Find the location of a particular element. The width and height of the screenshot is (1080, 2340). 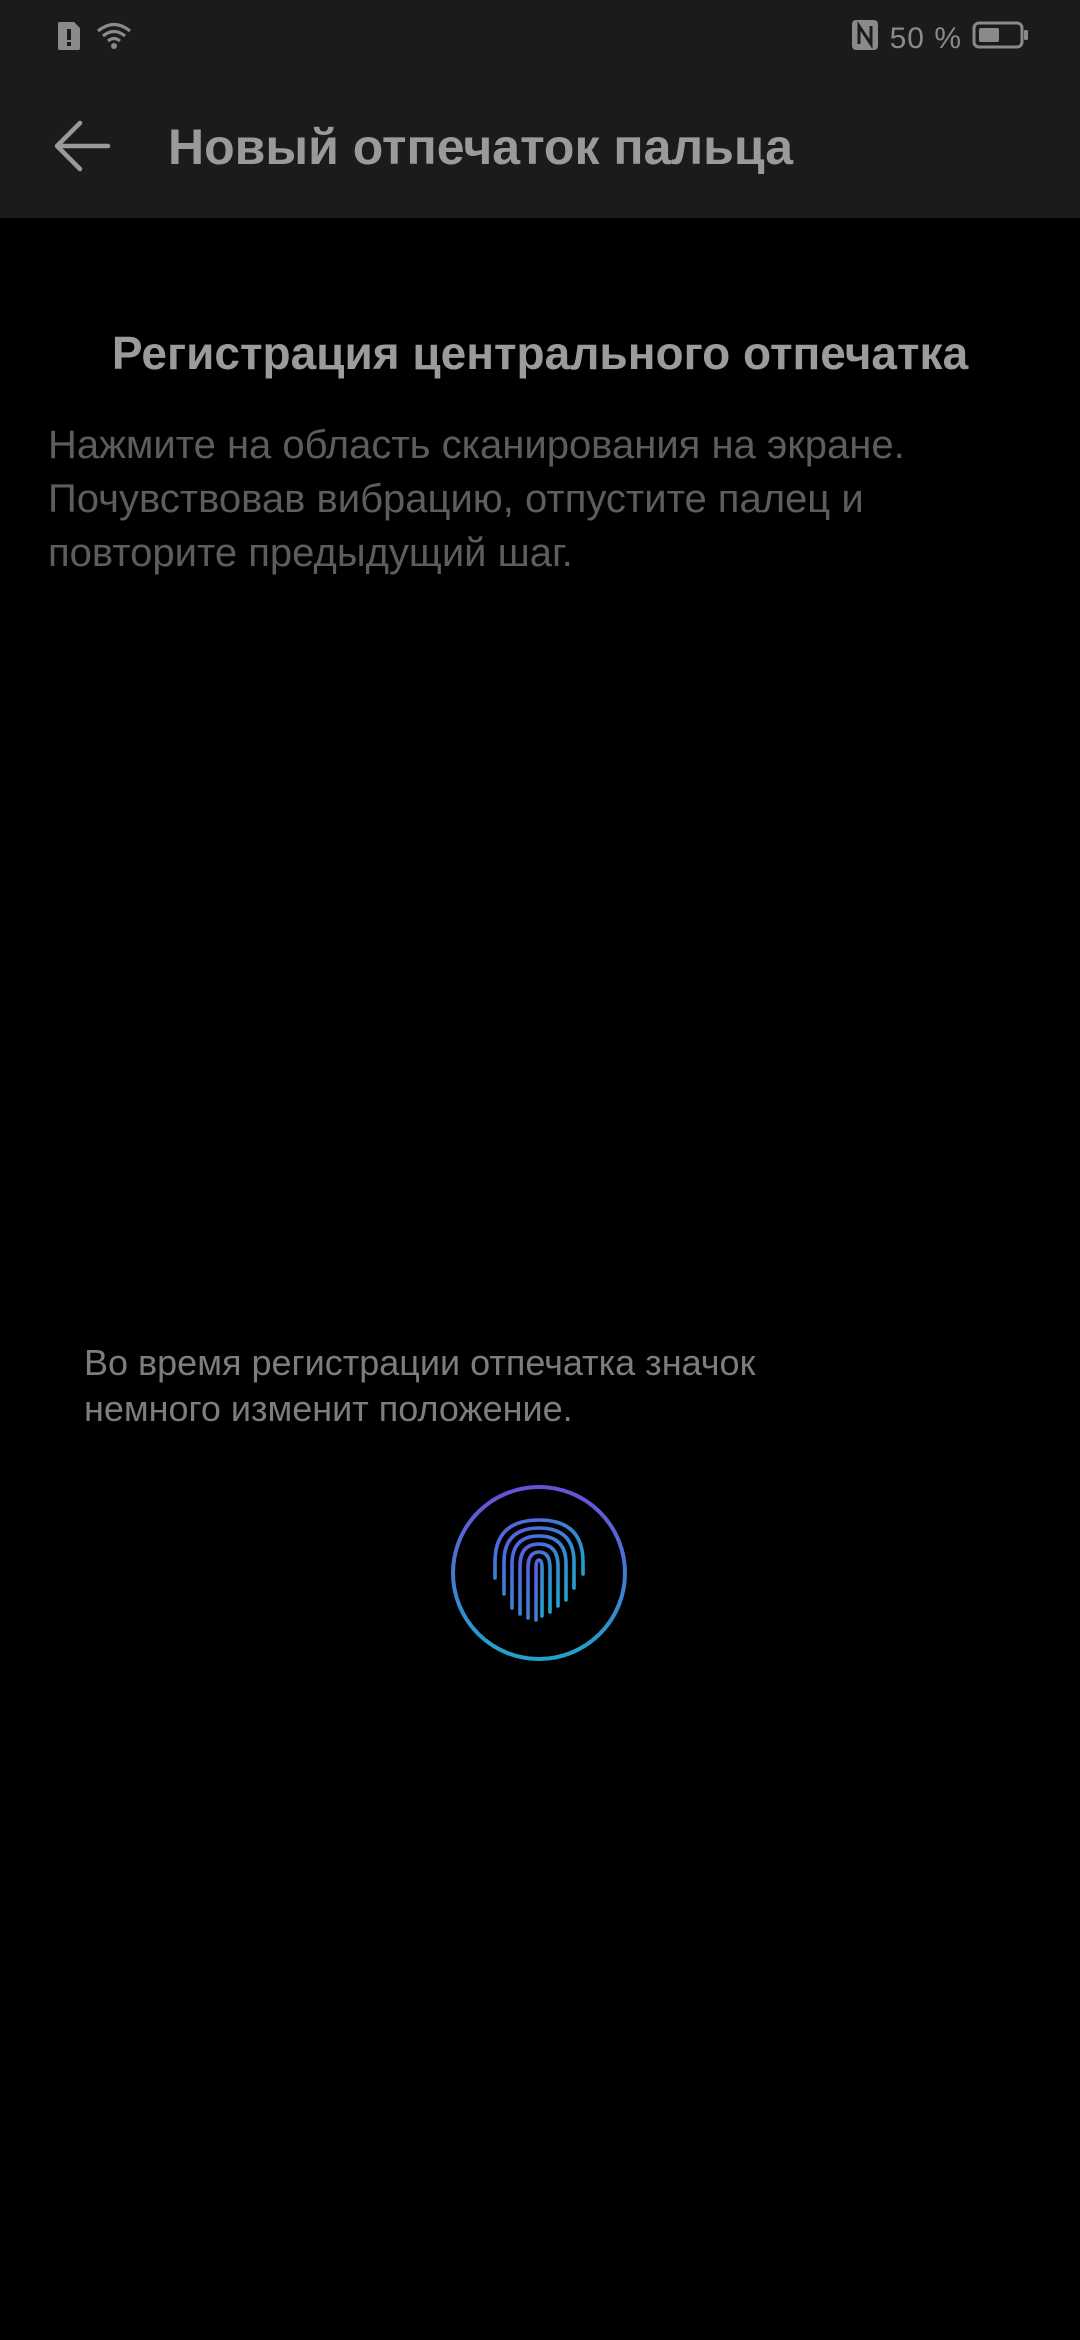

instructions-line: Почувствовав вибрацию, отпустите палец и is located at coordinates (456, 499).